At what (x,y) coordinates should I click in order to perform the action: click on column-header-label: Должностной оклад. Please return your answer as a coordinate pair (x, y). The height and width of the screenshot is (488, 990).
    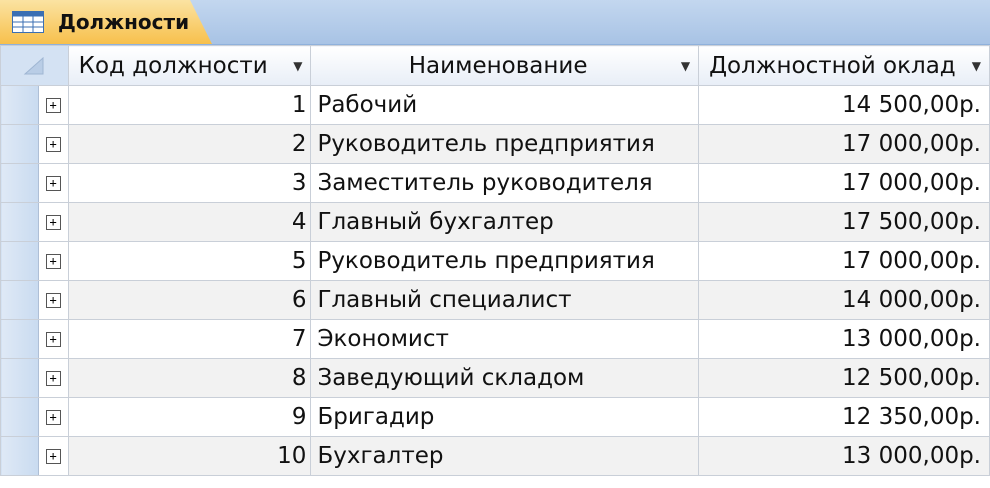
    Looking at the image, I should click on (832, 65).